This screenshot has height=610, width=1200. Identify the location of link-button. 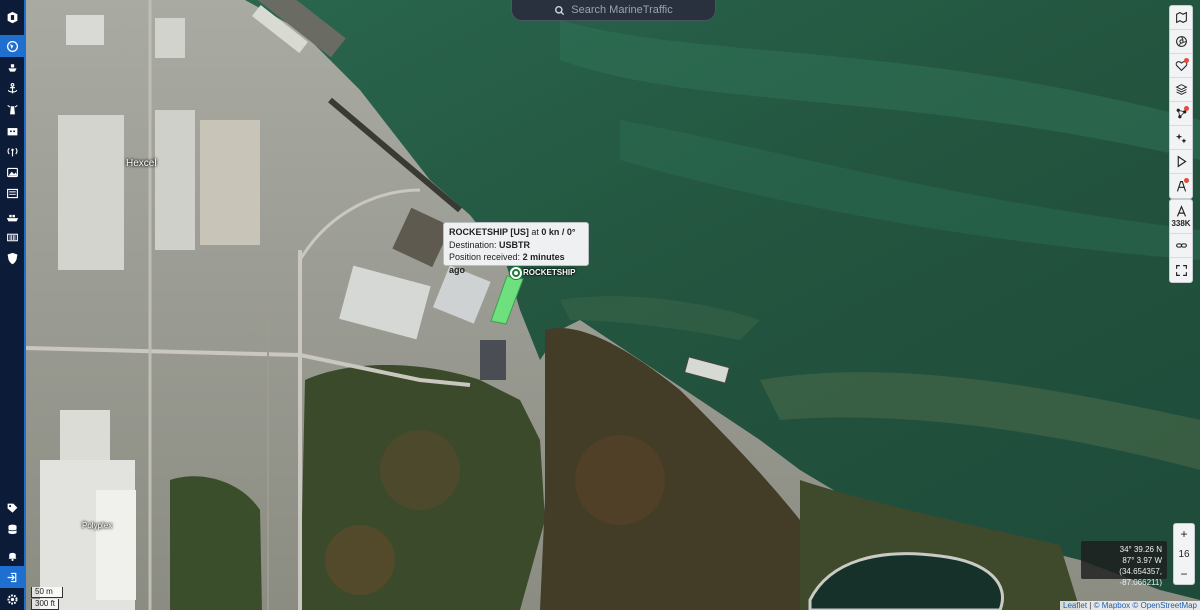
(1181, 246).